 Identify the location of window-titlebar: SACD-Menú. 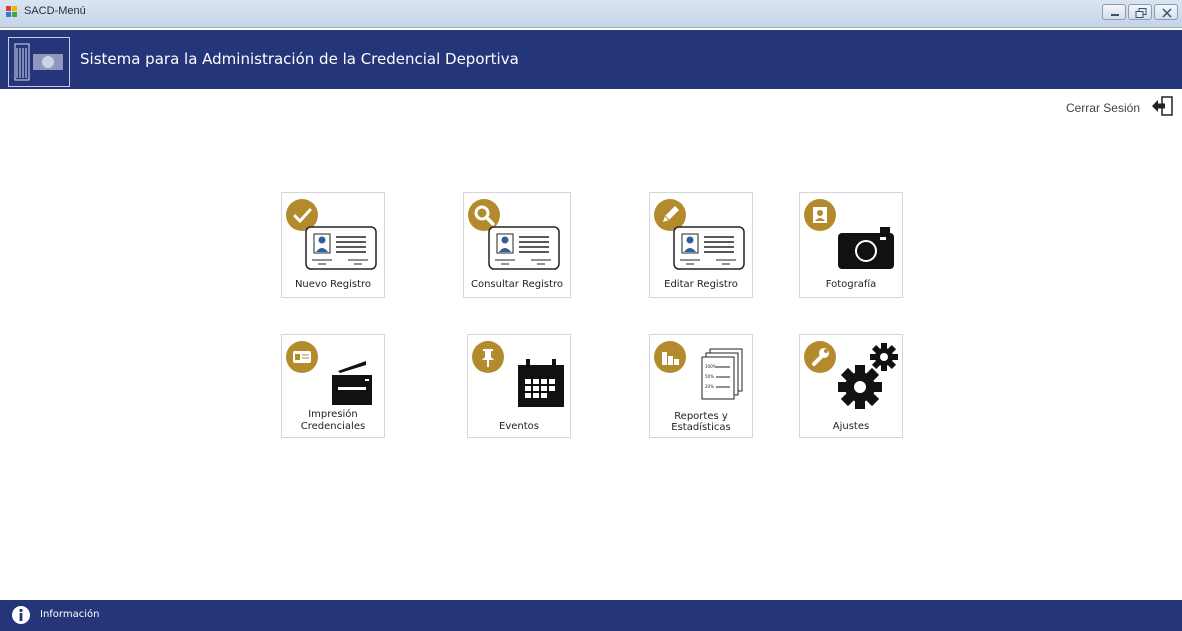
(591, 14).